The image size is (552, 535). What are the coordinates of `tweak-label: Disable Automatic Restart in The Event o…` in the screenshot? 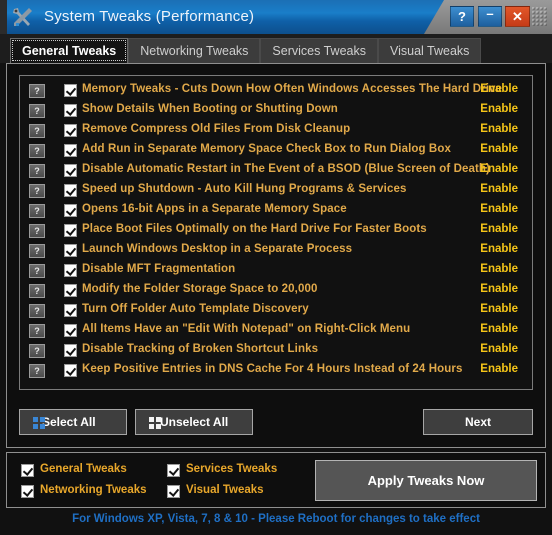 It's located at (286, 169).